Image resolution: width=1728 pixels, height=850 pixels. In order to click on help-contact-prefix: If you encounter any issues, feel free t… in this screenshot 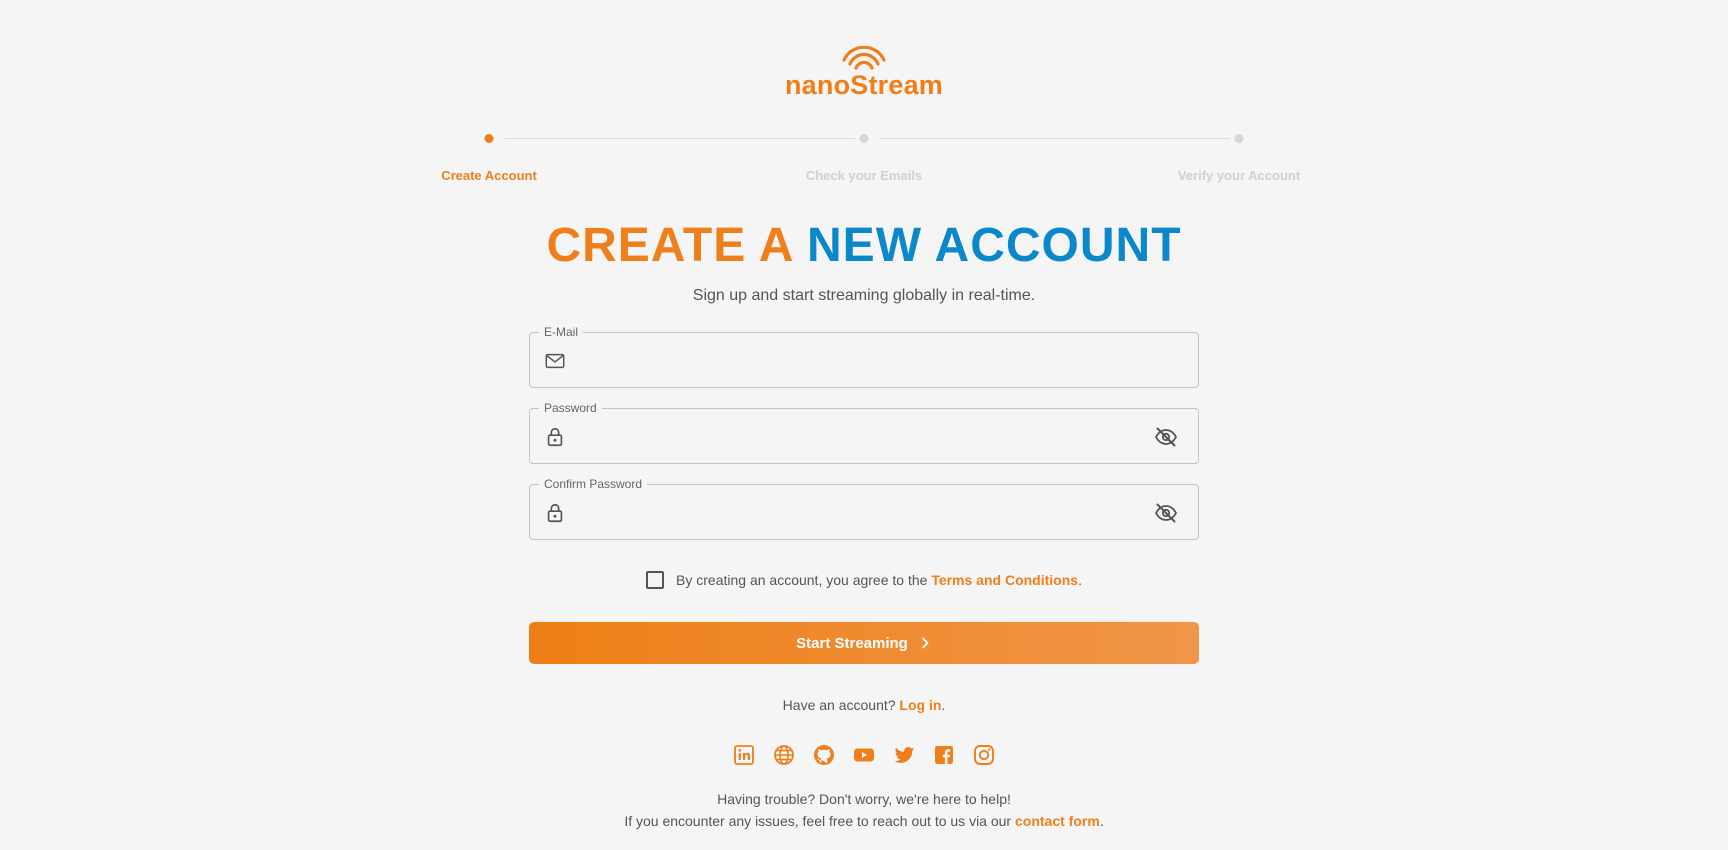, I will do `click(819, 821)`.